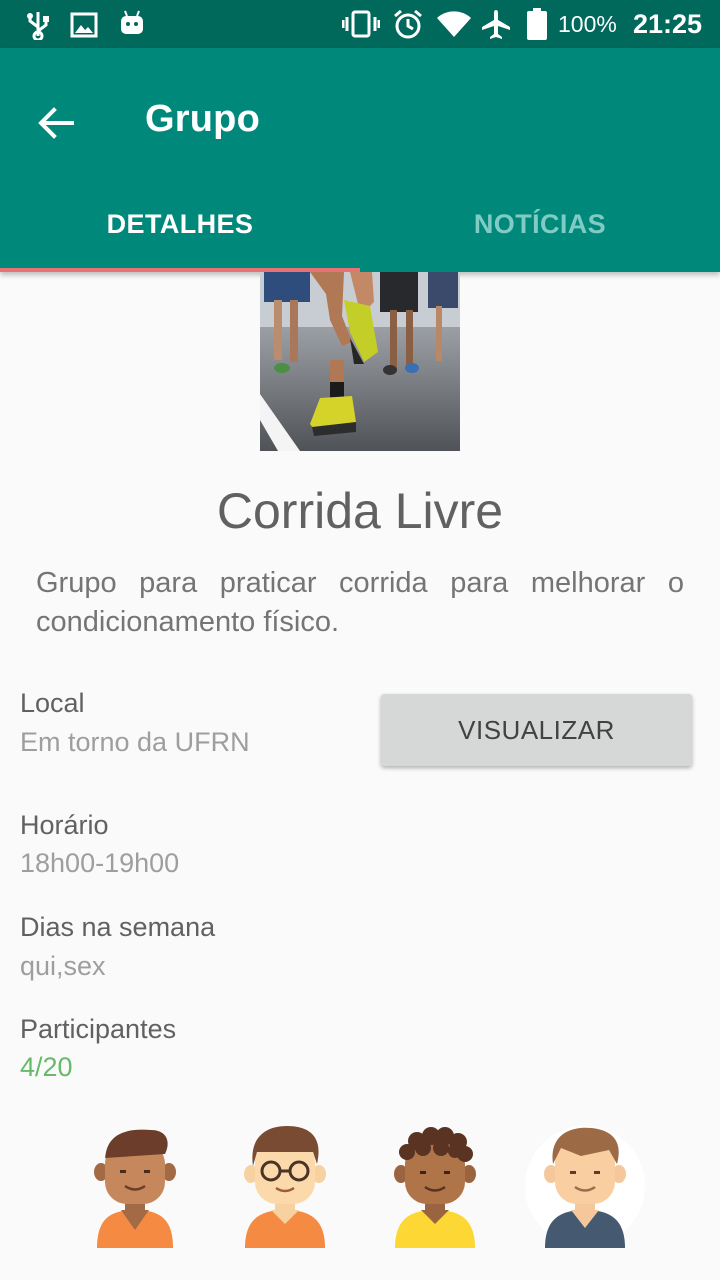  Describe the element at coordinates (435, 1186) in the screenshot. I see `avatar-boy-curly-icon` at that location.